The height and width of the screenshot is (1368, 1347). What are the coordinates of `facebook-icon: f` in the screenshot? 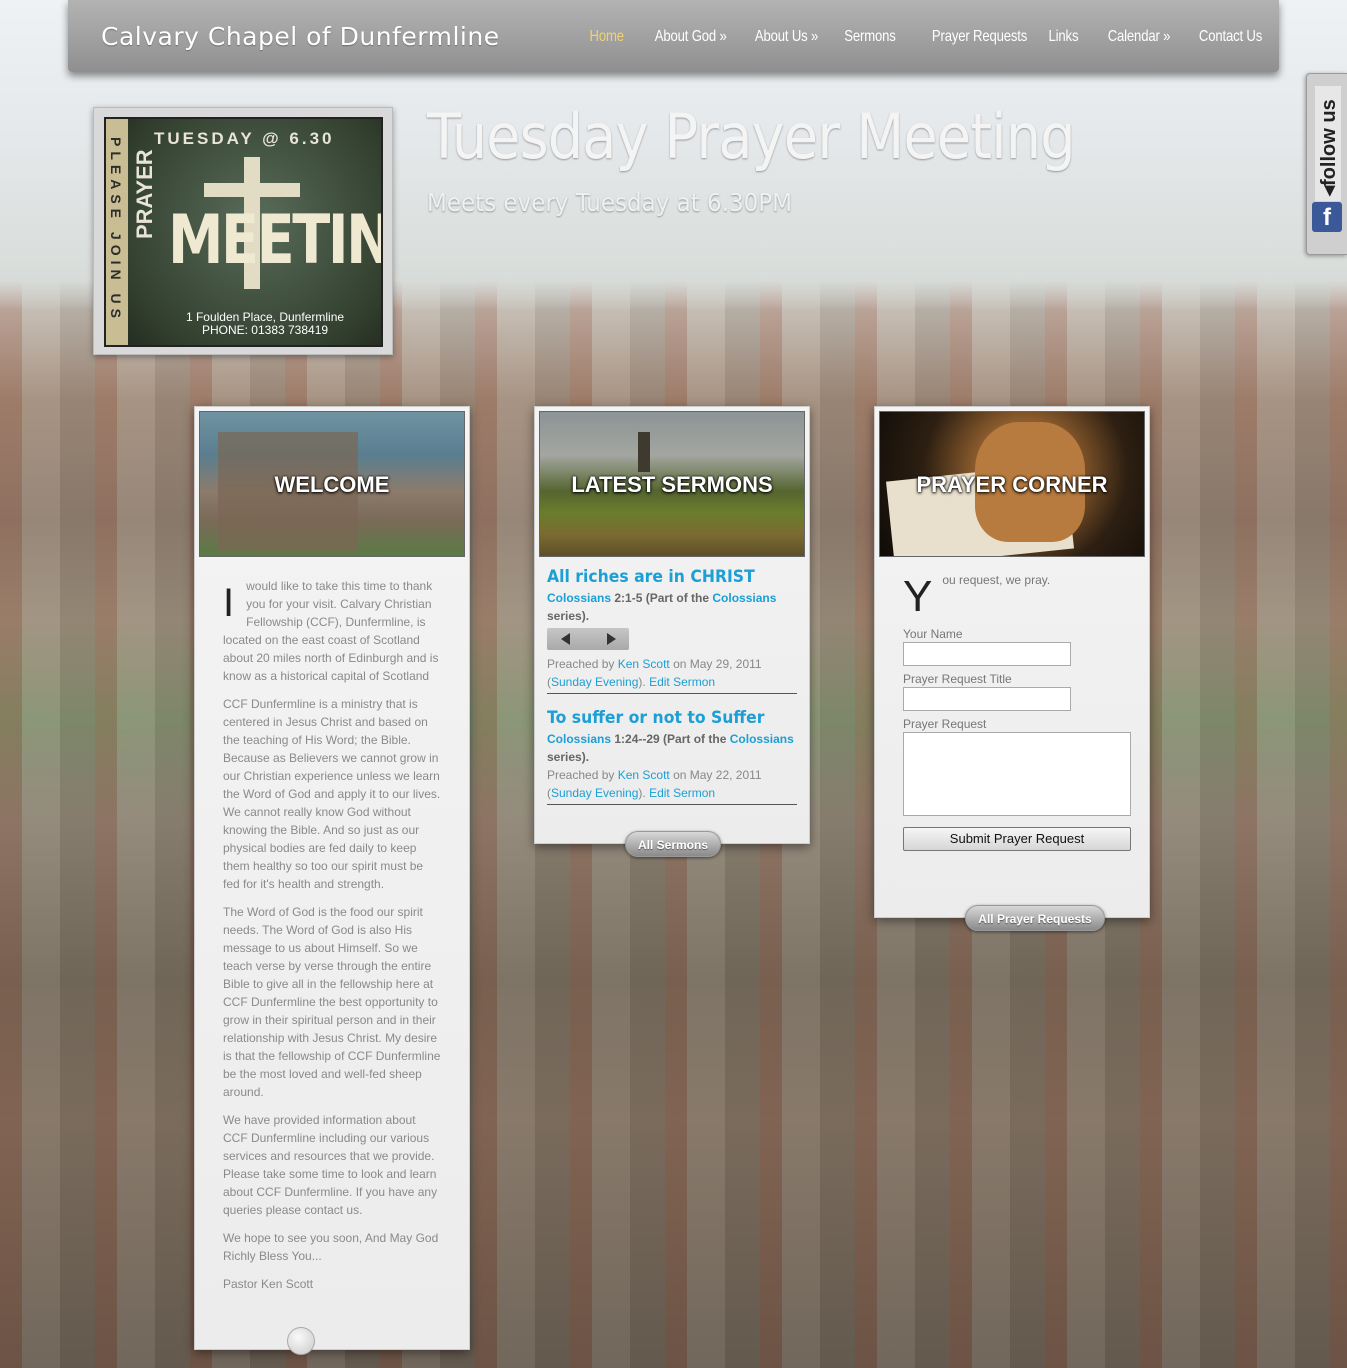 It's located at (1327, 217).